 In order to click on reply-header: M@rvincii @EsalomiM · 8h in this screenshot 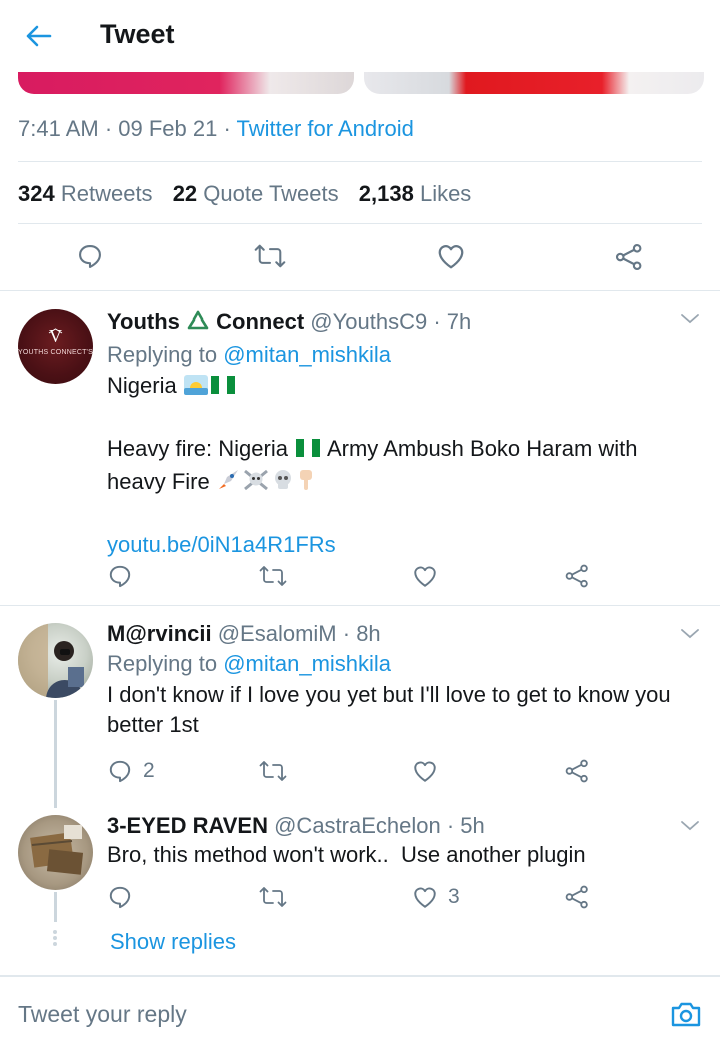, I will do `click(244, 633)`.